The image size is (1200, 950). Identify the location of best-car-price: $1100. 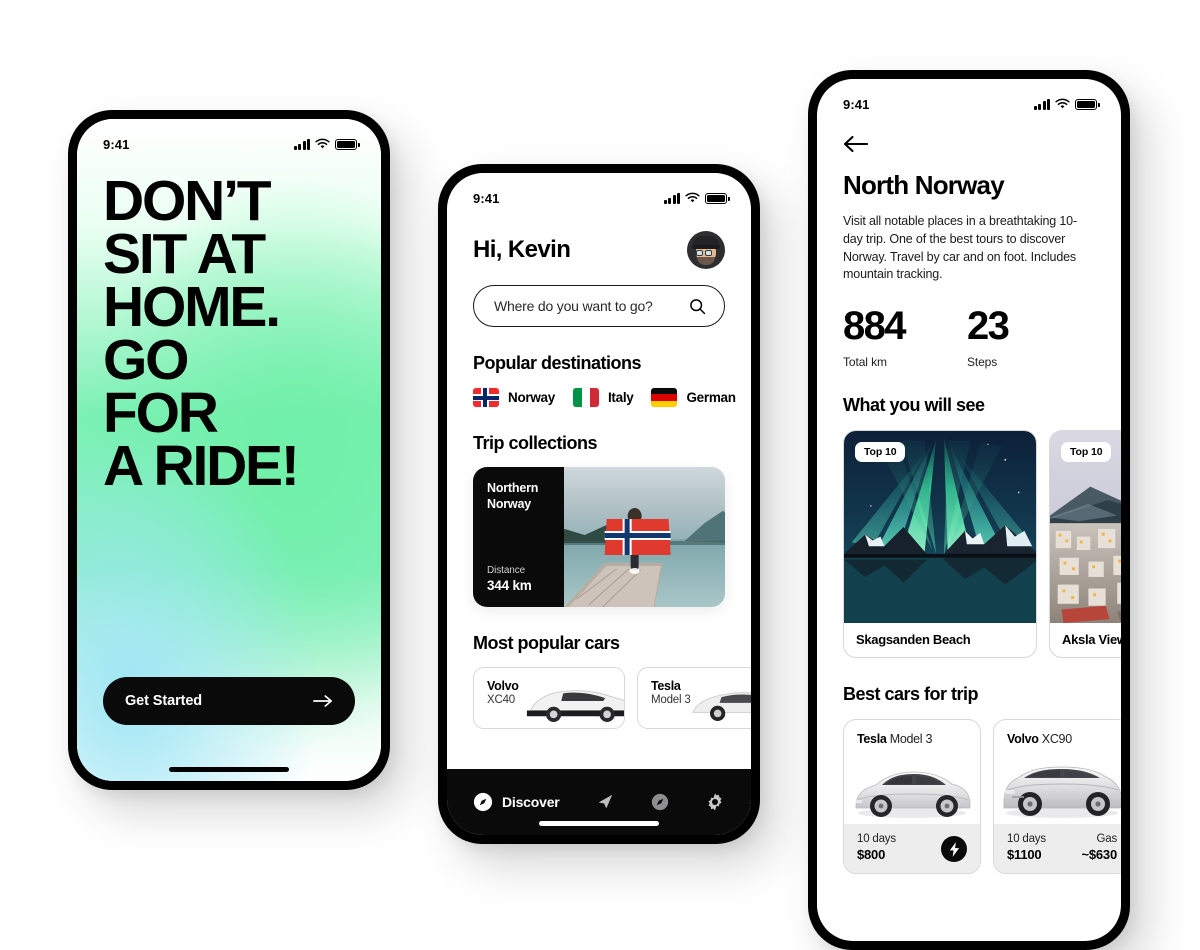
(1024, 854).